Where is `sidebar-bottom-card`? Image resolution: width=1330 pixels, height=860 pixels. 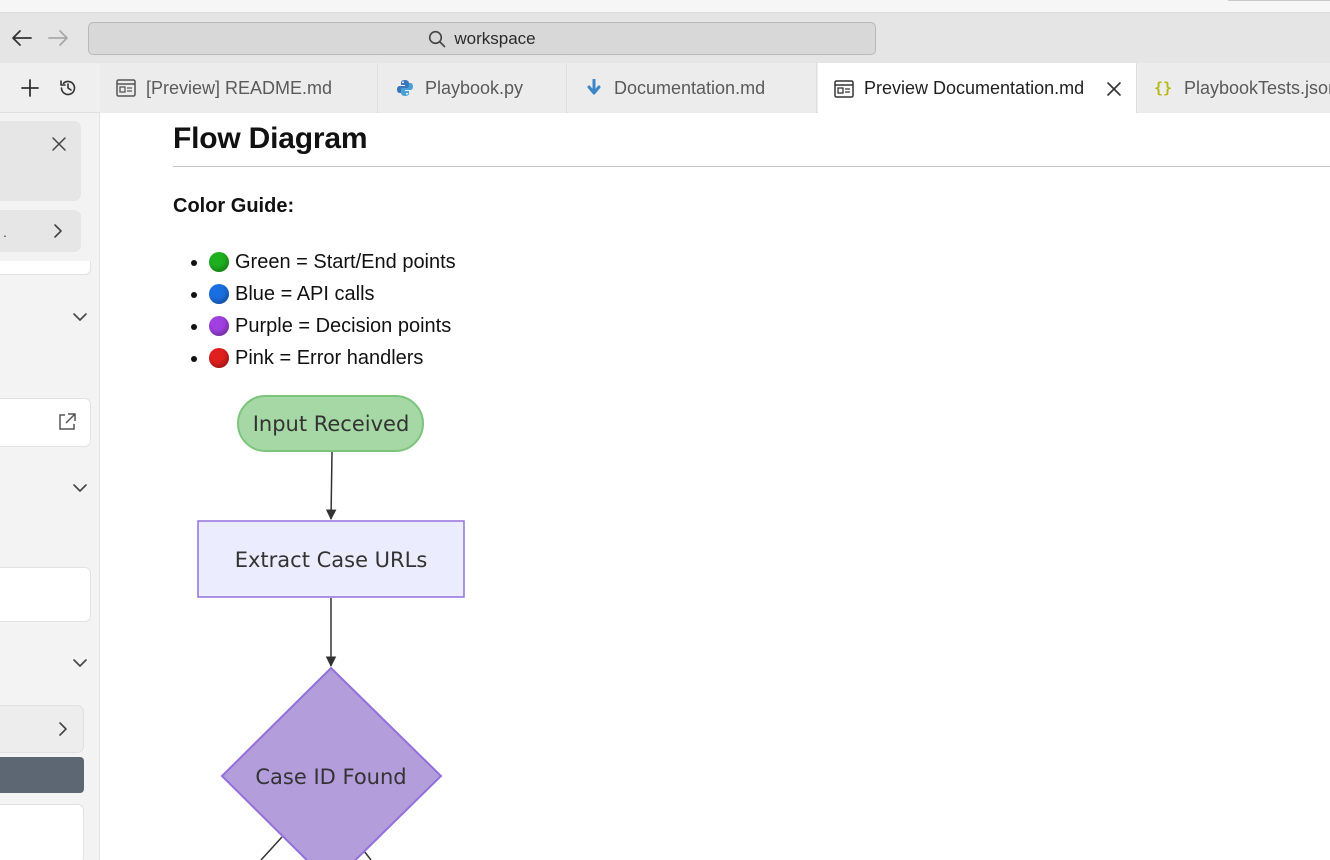
sidebar-bottom-card is located at coordinates (42, 832).